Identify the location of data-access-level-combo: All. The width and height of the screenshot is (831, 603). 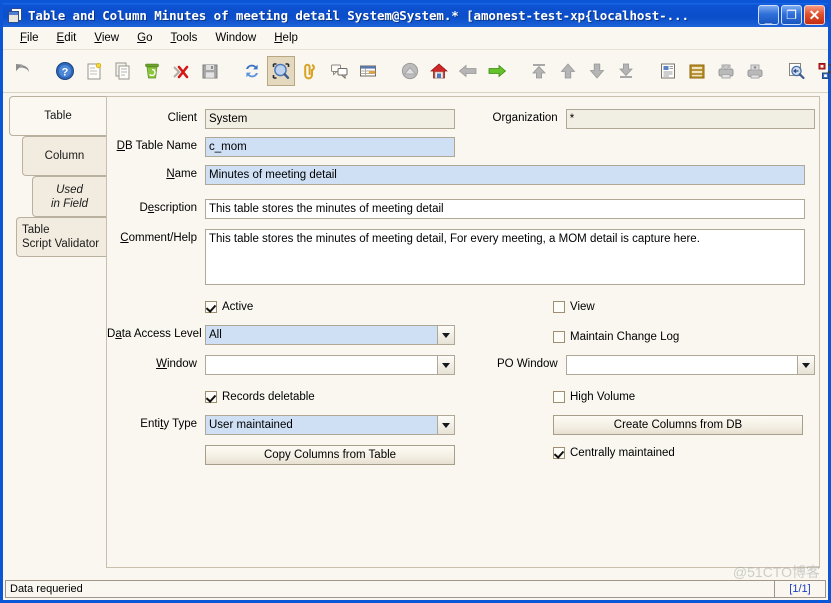
(330, 335).